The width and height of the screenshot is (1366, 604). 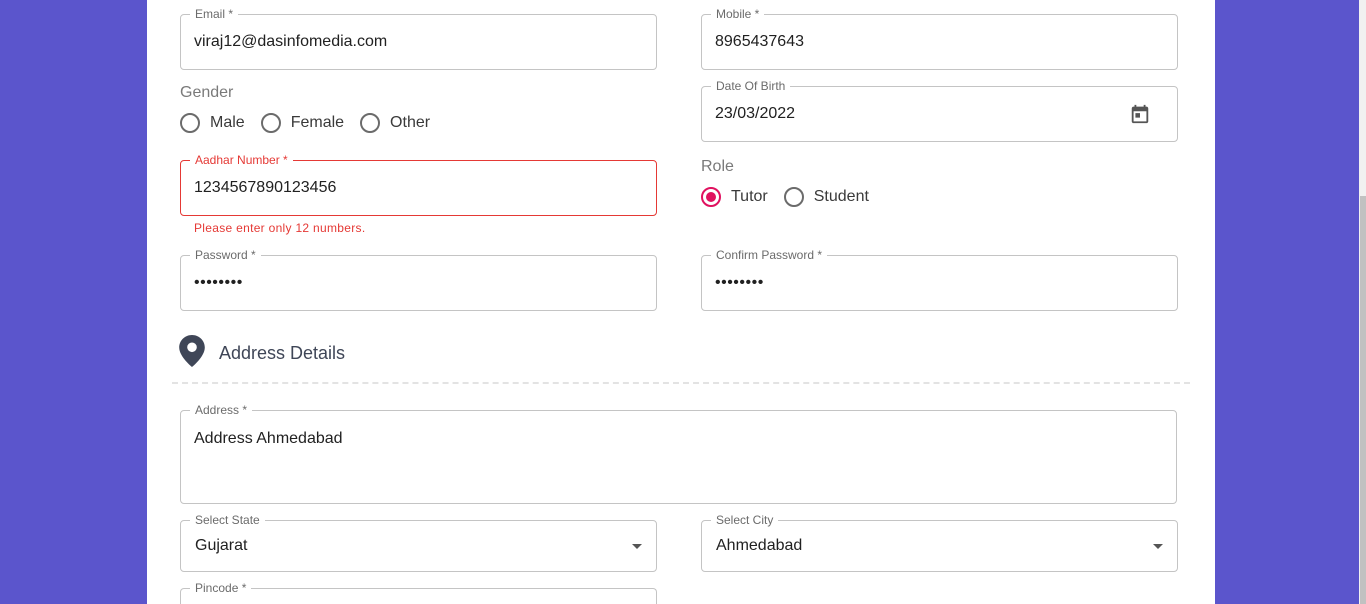 I want to click on dob-field: Date Of Birth 23/03/2022, so click(x=939, y=110).